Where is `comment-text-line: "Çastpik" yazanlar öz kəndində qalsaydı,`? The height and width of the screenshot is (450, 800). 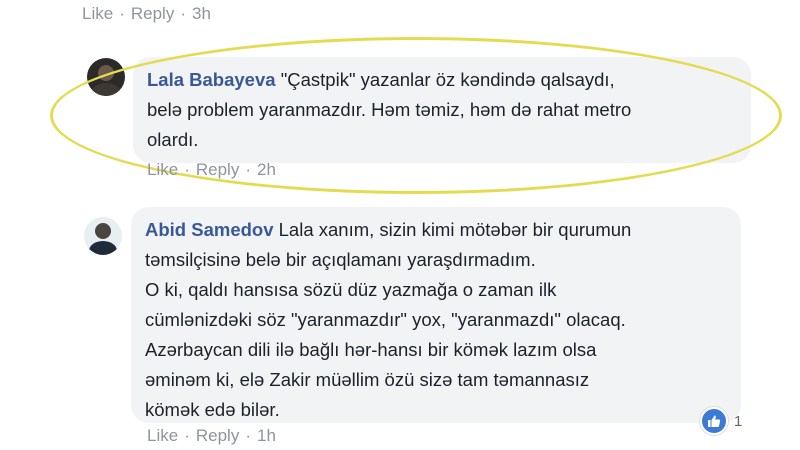
comment-text-line: "Çastpik" yazanlar öz kəndində qalsaydı, is located at coordinates (447, 79).